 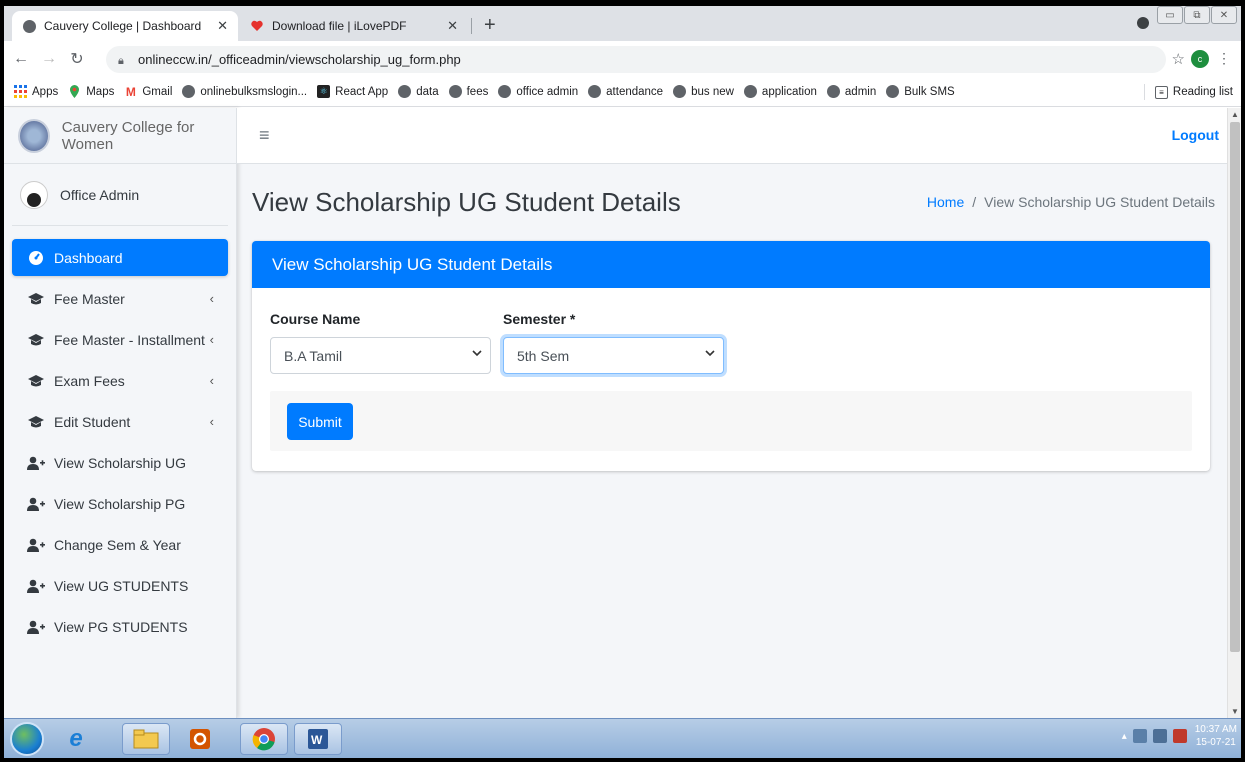 I want to click on sidebar-item-exam-fees: Exam Fees ‹, so click(x=120, y=380).